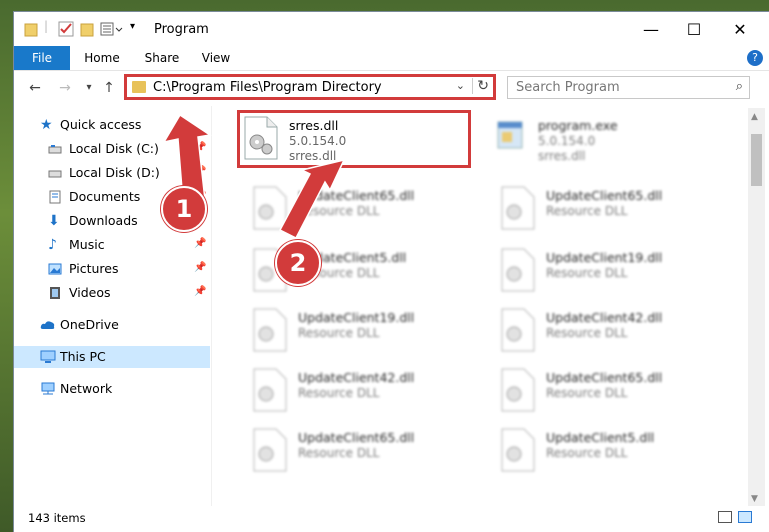 This screenshot has height=532, width=769. I want to click on annotation-arrows, so click(254, 176).